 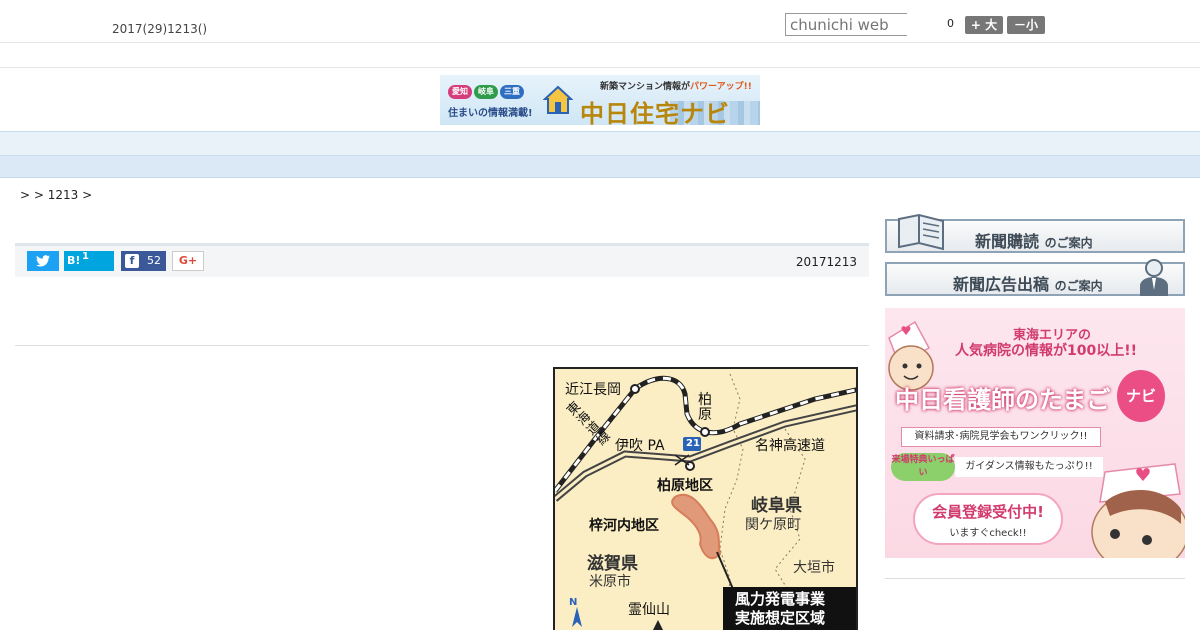 I want to click on ad-band-1: 資料請求･病院見学会もワンクリック!!, so click(x=1001, y=437).